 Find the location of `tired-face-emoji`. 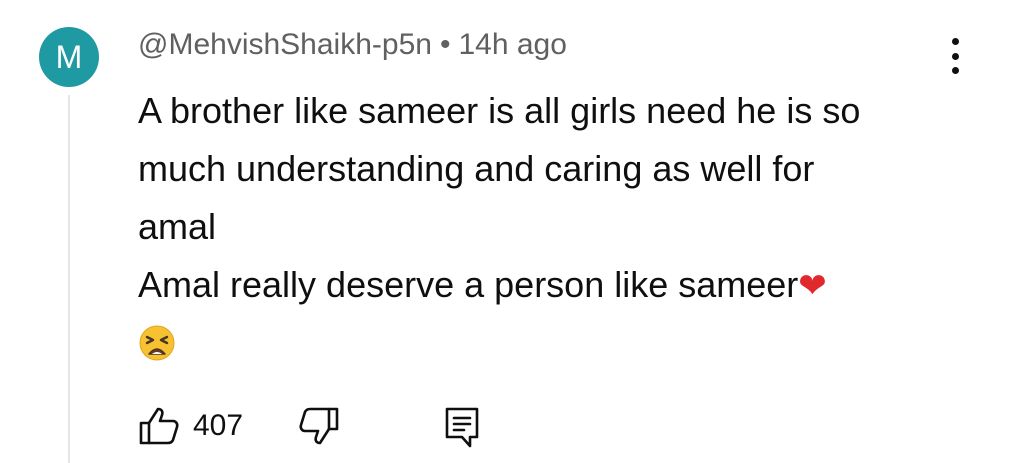

tired-face-emoji is located at coordinates (157, 344).